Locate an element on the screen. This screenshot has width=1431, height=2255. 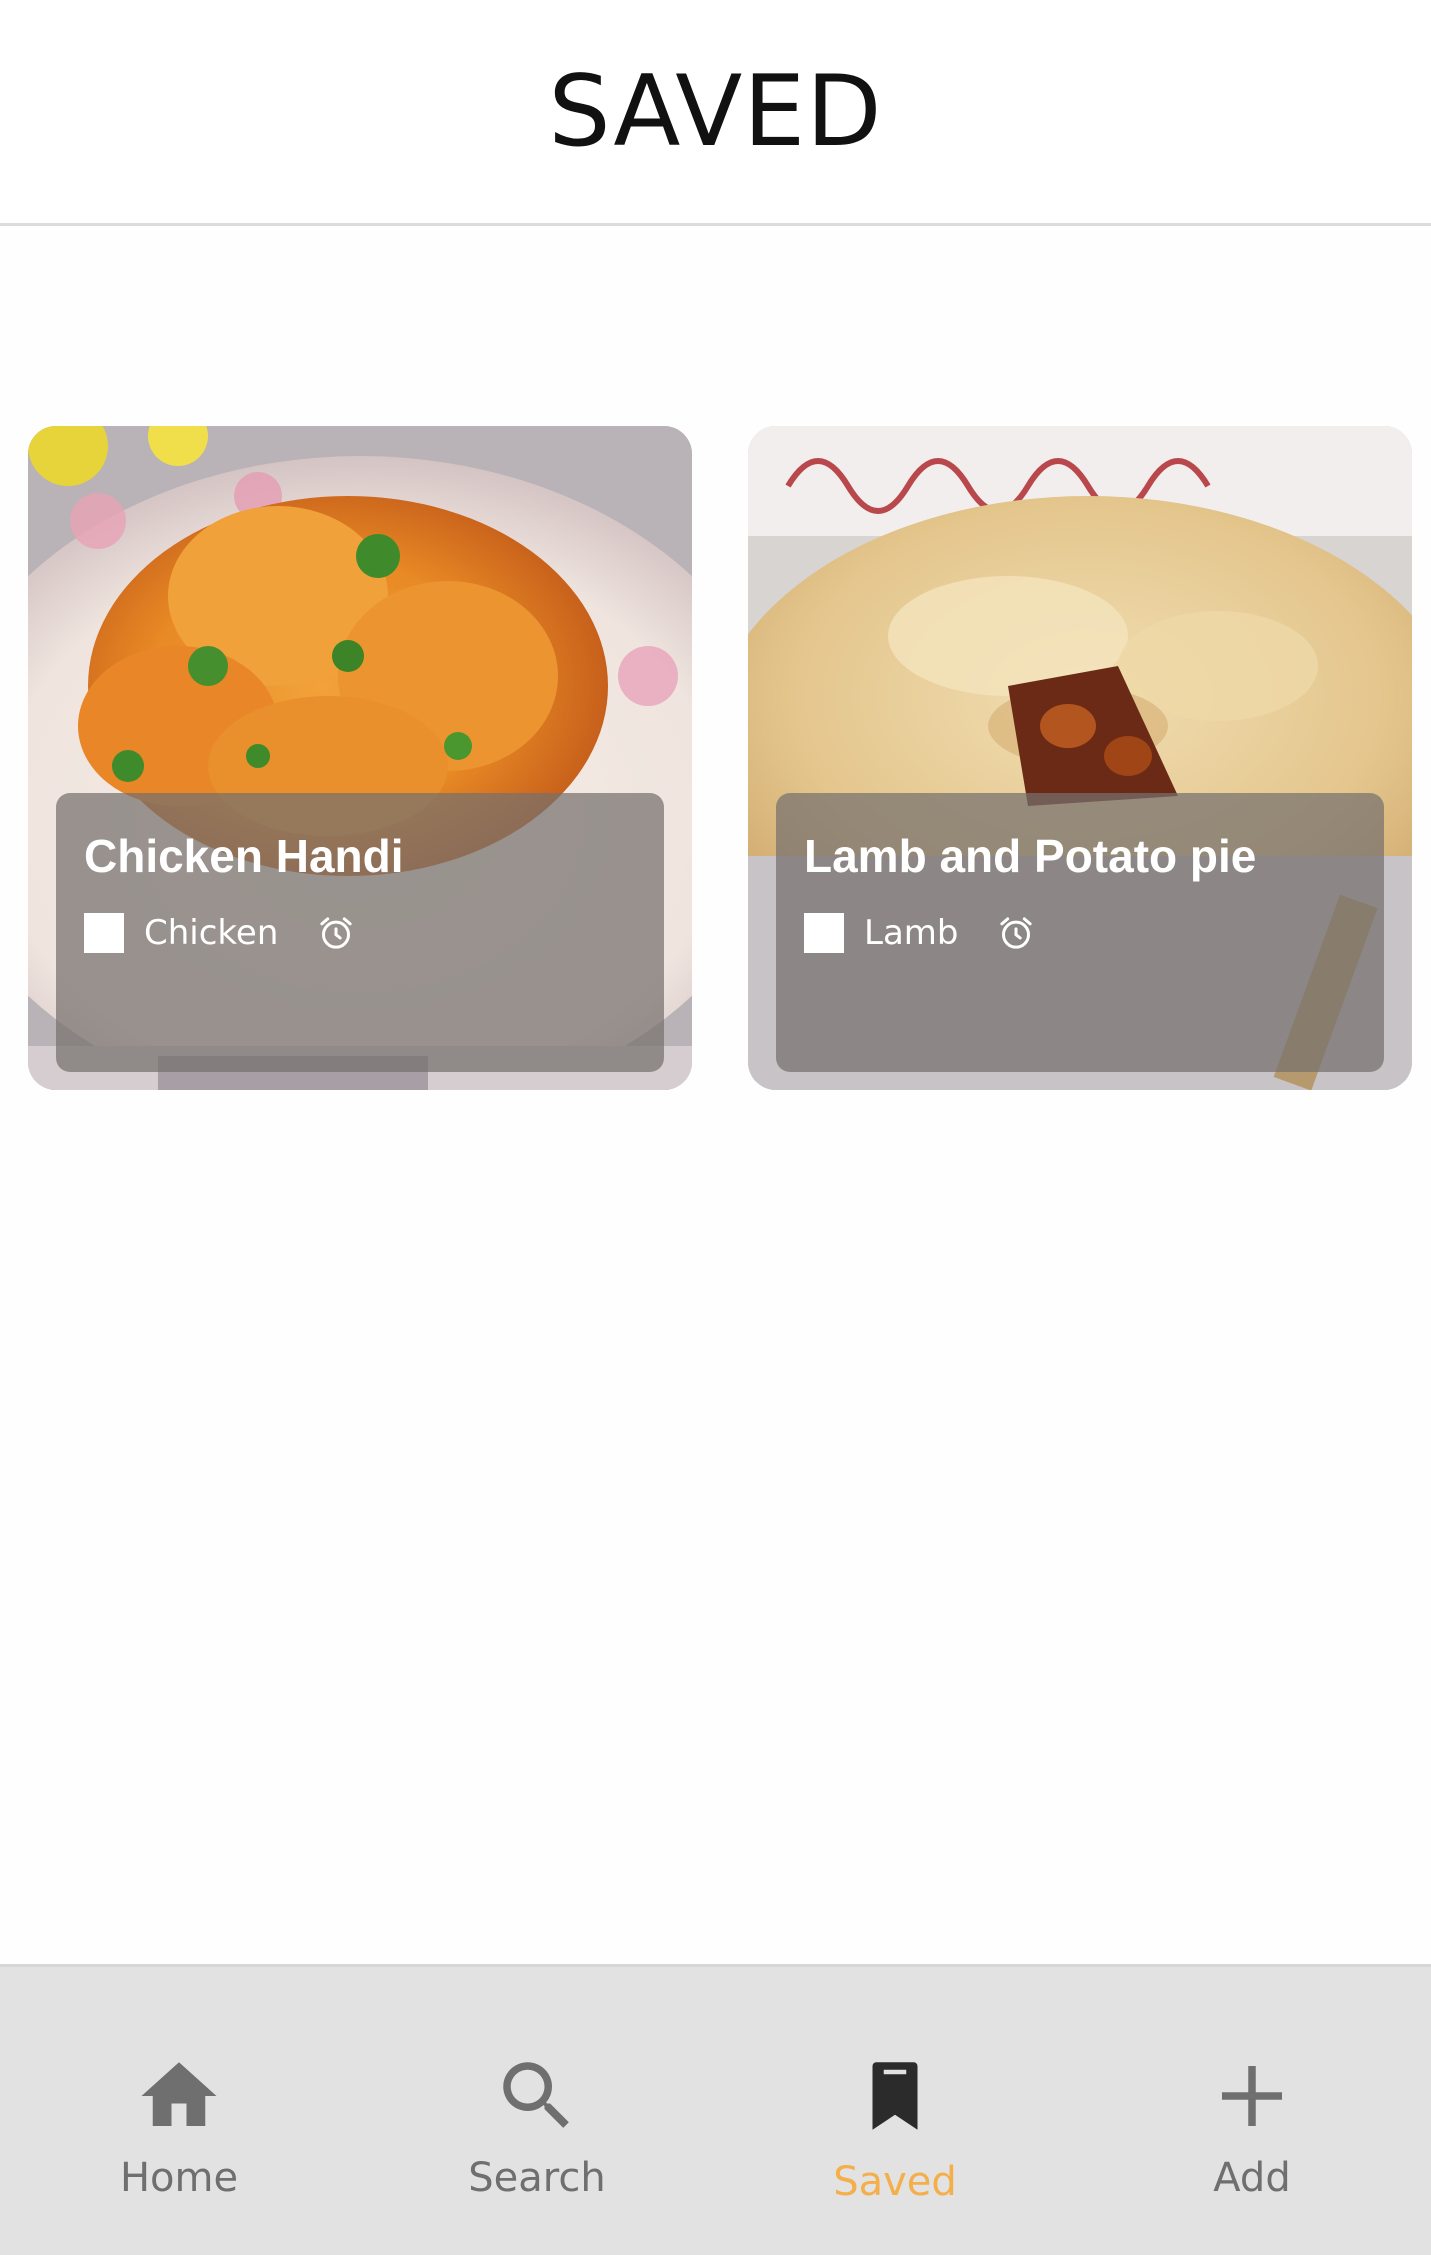
recipe-category: Chicken is located at coordinates (211, 933).